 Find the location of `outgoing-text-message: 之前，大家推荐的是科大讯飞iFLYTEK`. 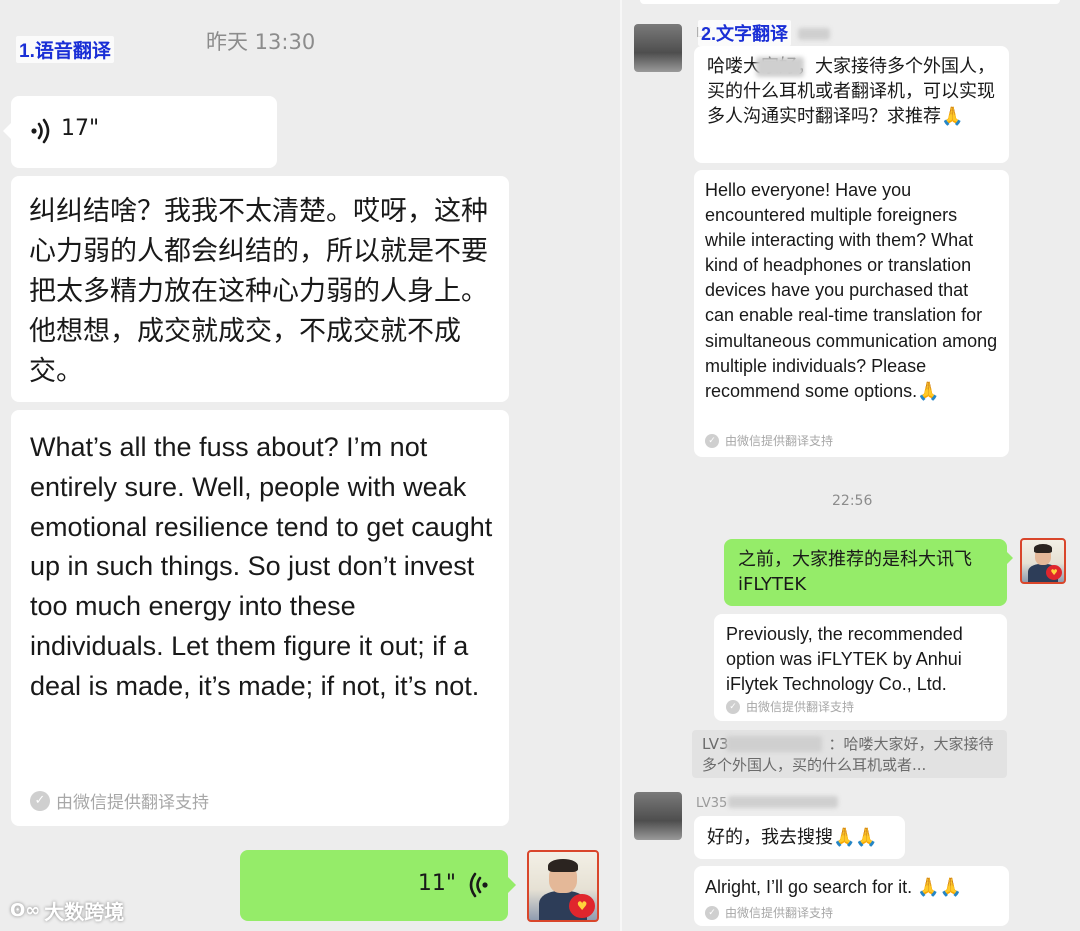

outgoing-text-message: 之前，大家推荐的是科大讯飞iFLYTEK is located at coordinates (865, 572).